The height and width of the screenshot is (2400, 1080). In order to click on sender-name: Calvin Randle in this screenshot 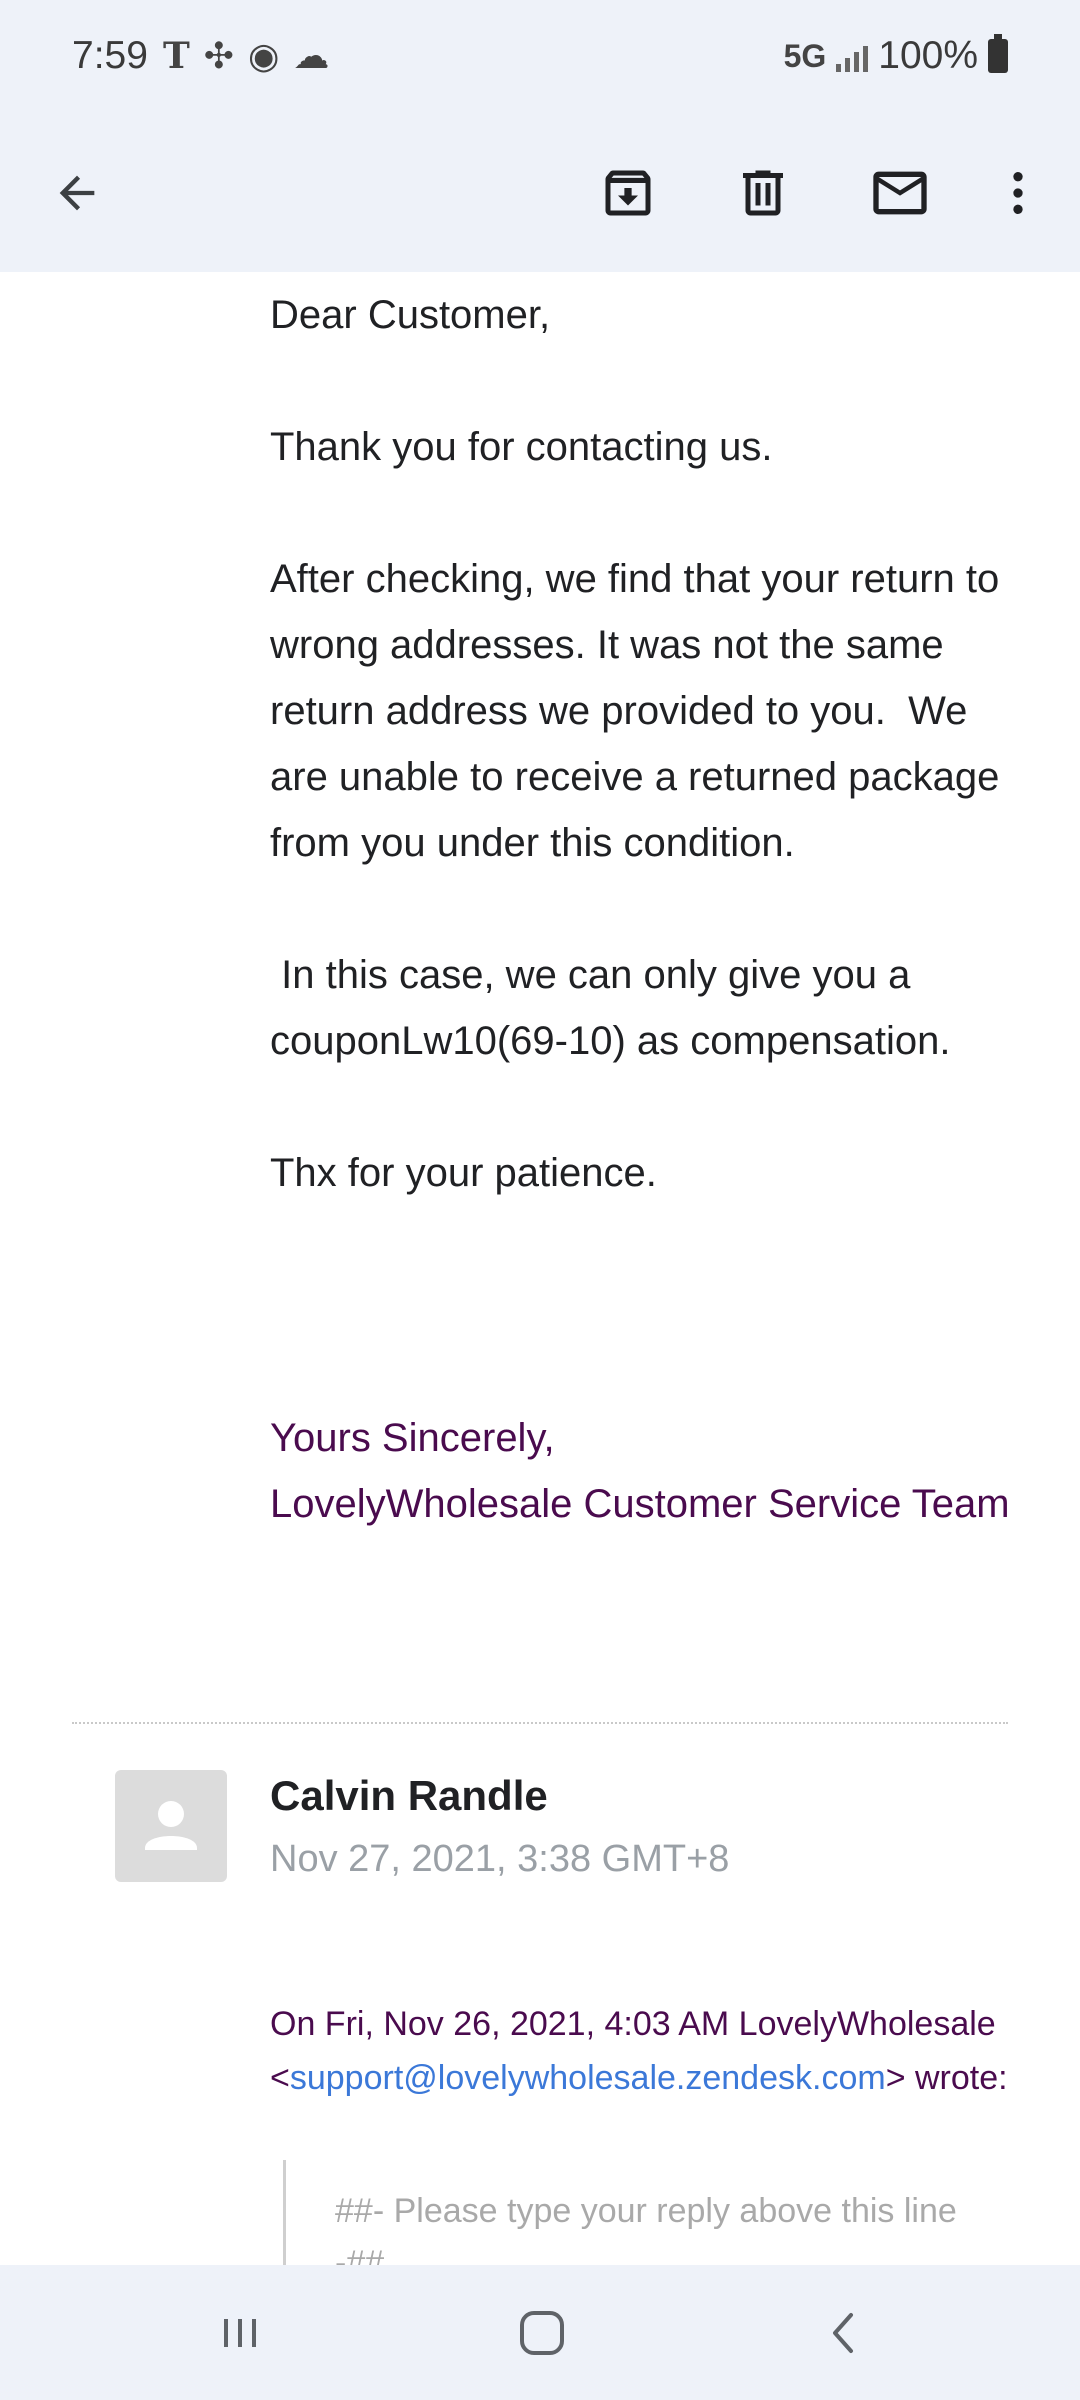, I will do `click(409, 1796)`.